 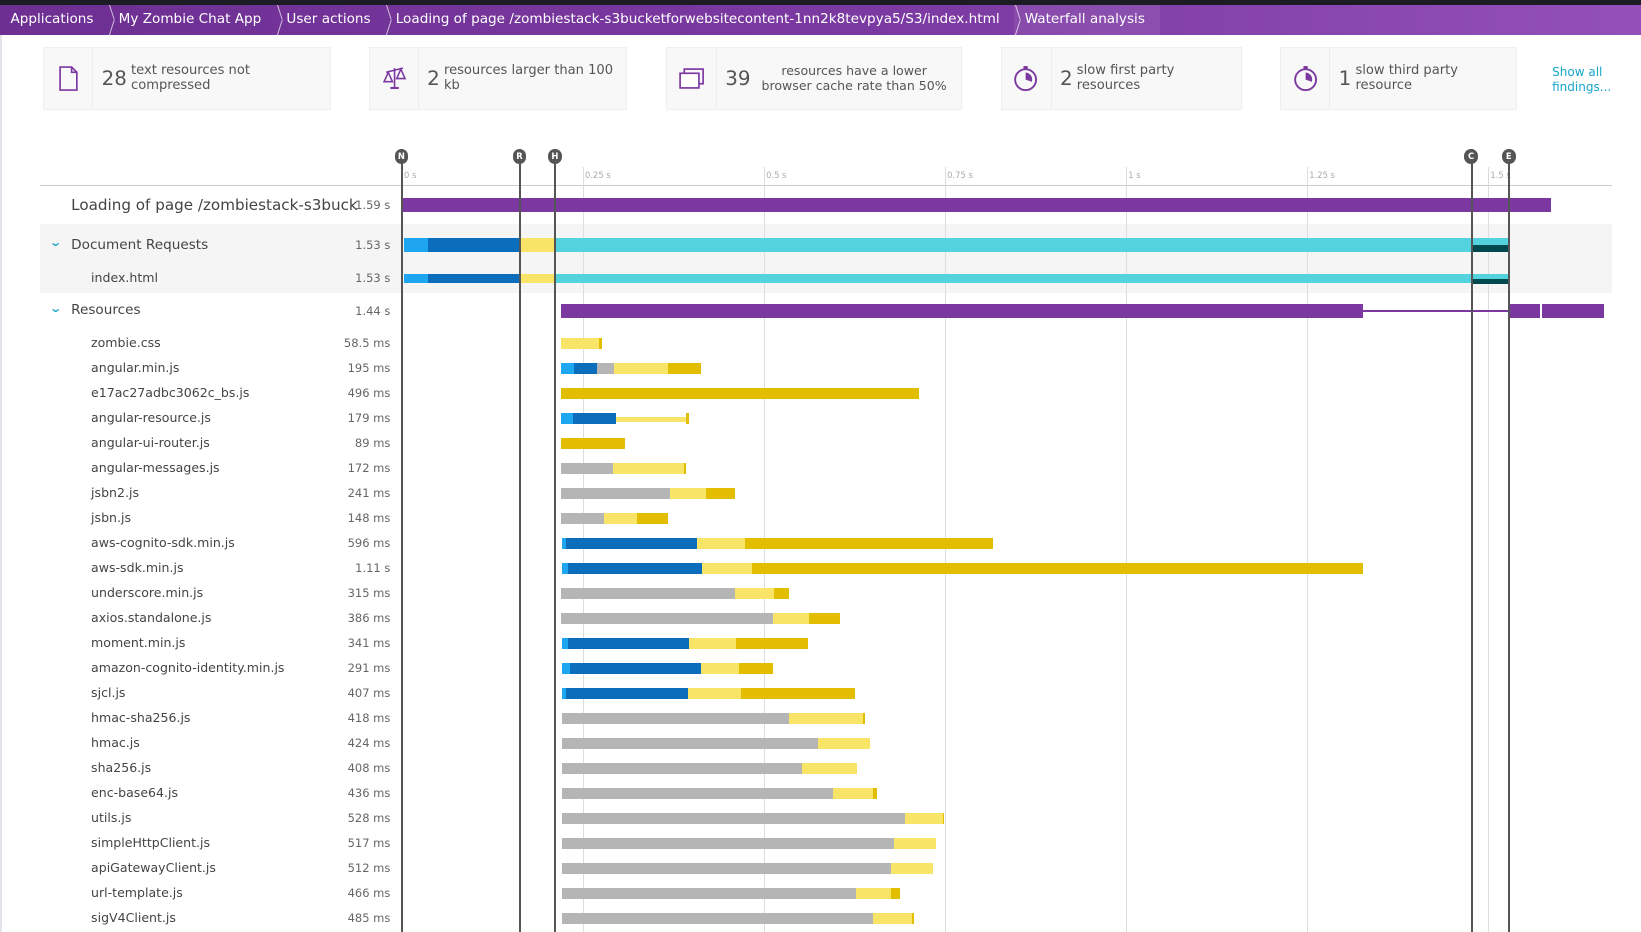 I want to click on row-duration: 517 ms, so click(x=369, y=843).